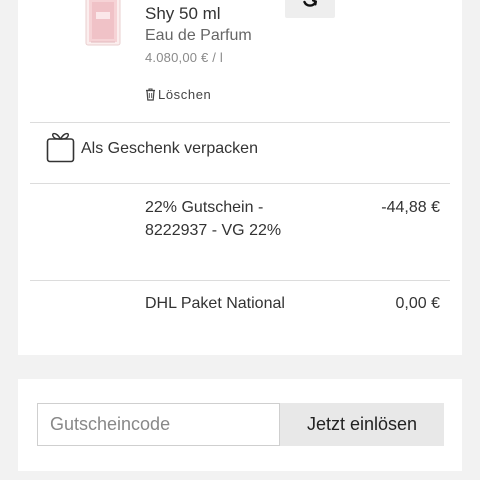 This screenshot has height=480, width=480. I want to click on coupon-code-input, so click(158, 424).